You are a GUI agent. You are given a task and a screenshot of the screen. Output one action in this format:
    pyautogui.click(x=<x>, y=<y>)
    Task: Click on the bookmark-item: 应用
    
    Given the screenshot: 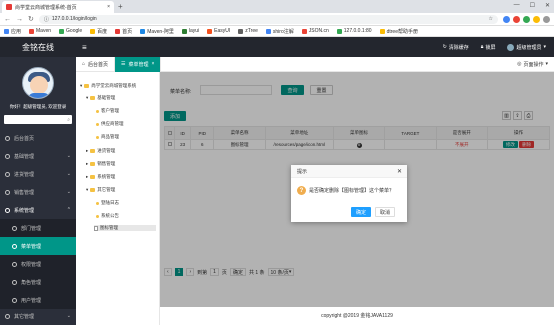 What is the action you would take?
    pyautogui.click(x=12, y=31)
    